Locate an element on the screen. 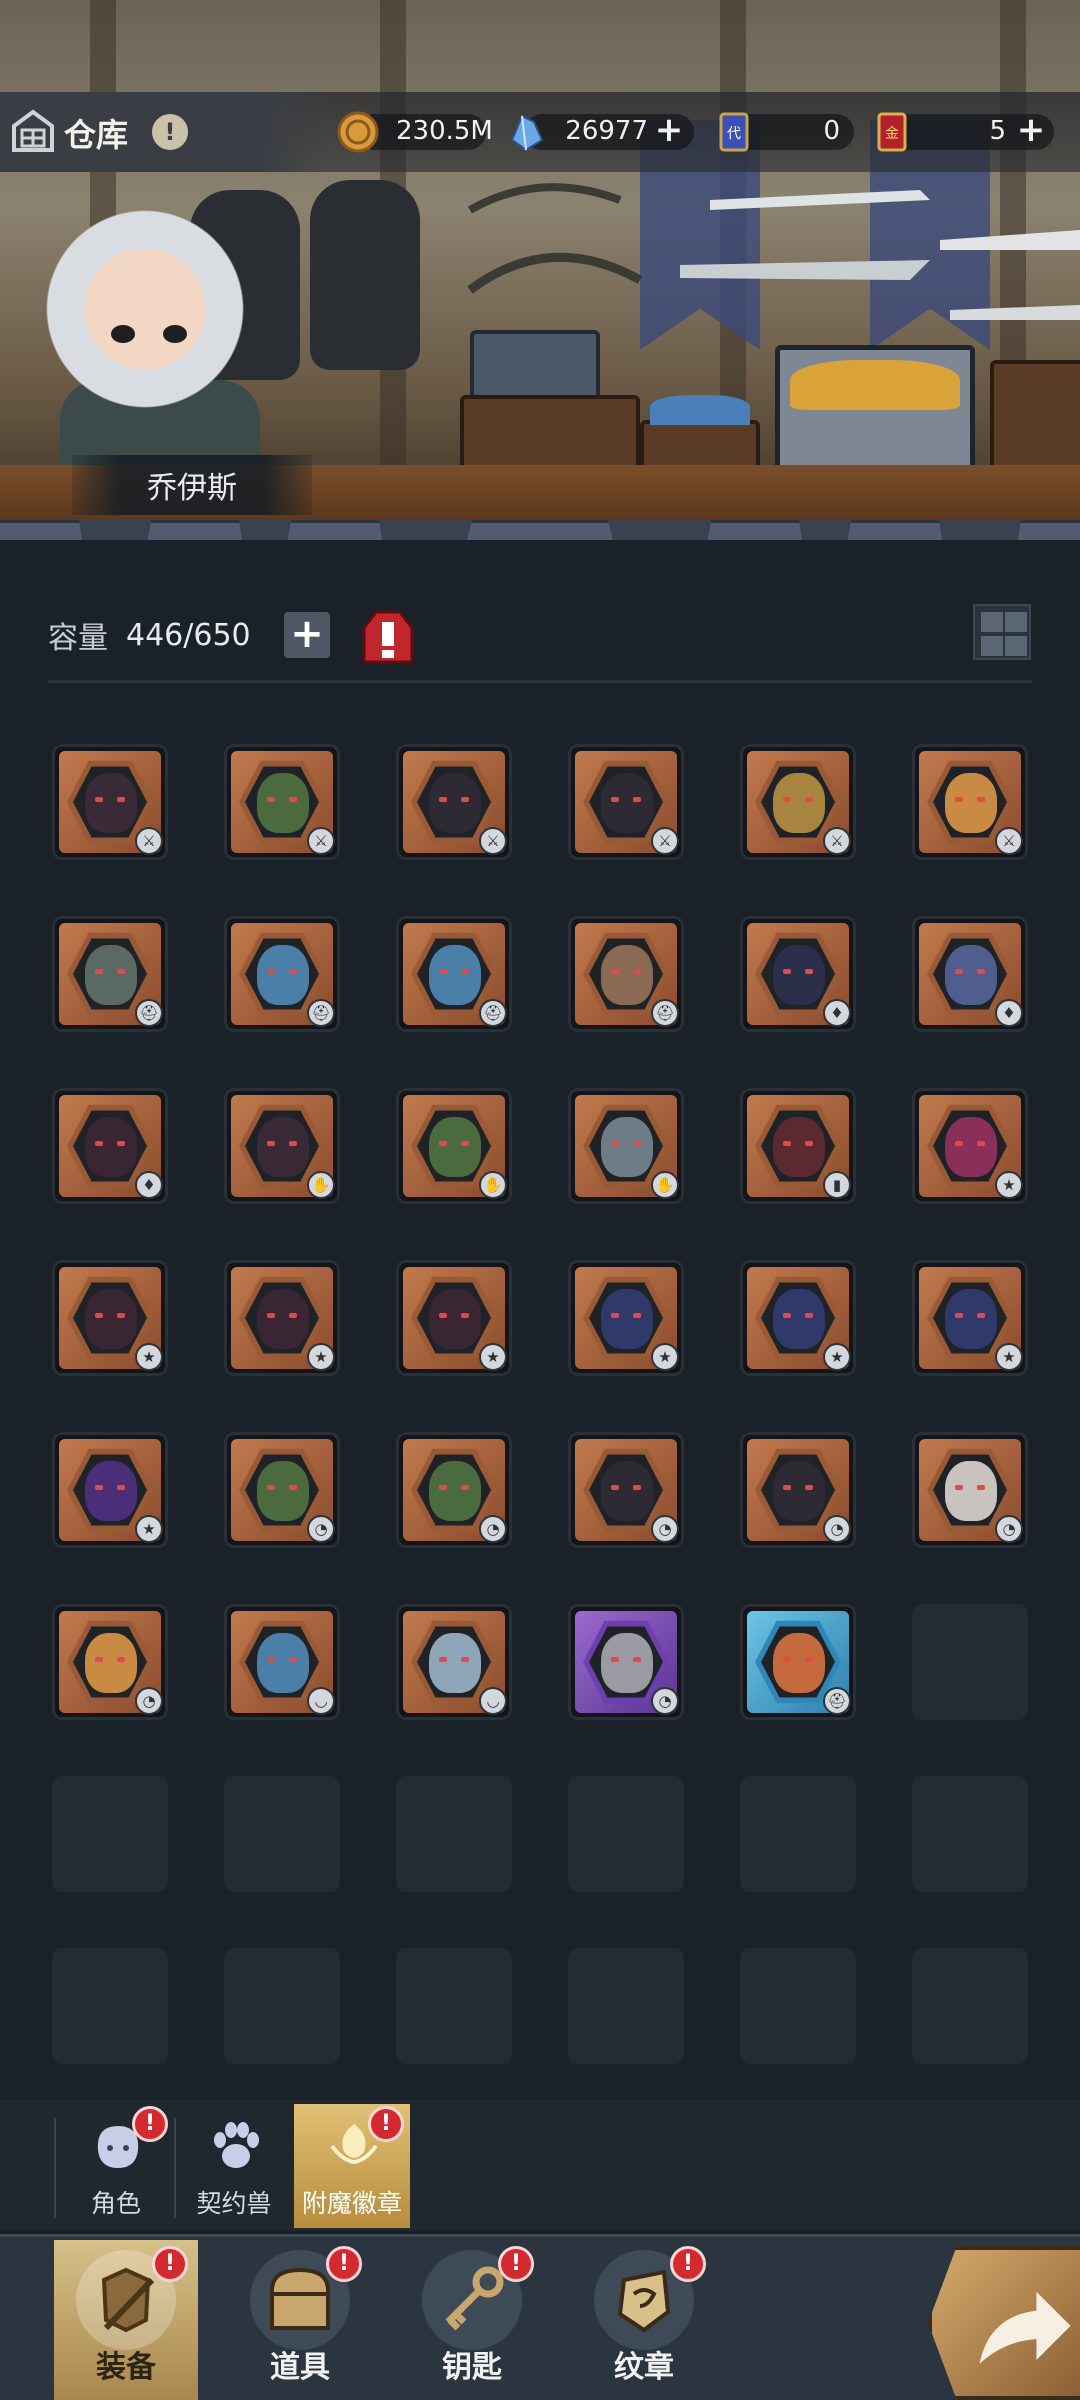 Image resolution: width=1080 pixels, height=2400 pixels. slot-glove-icon: ✋ is located at coordinates (493, 1185).